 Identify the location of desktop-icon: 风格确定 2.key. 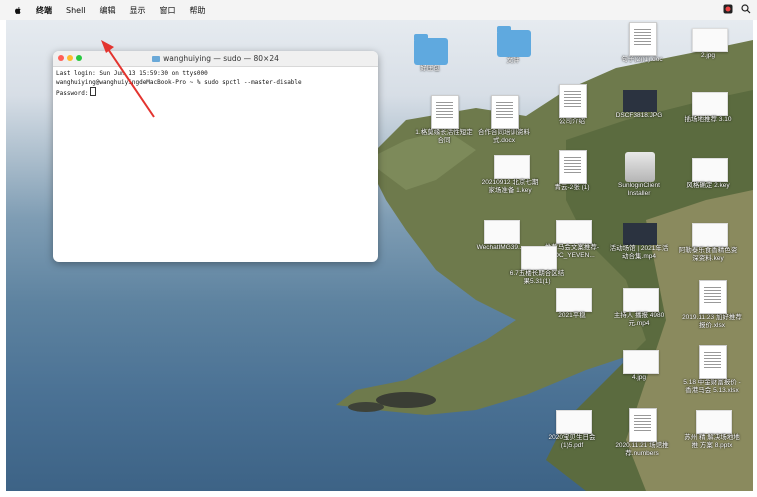
(708, 174).